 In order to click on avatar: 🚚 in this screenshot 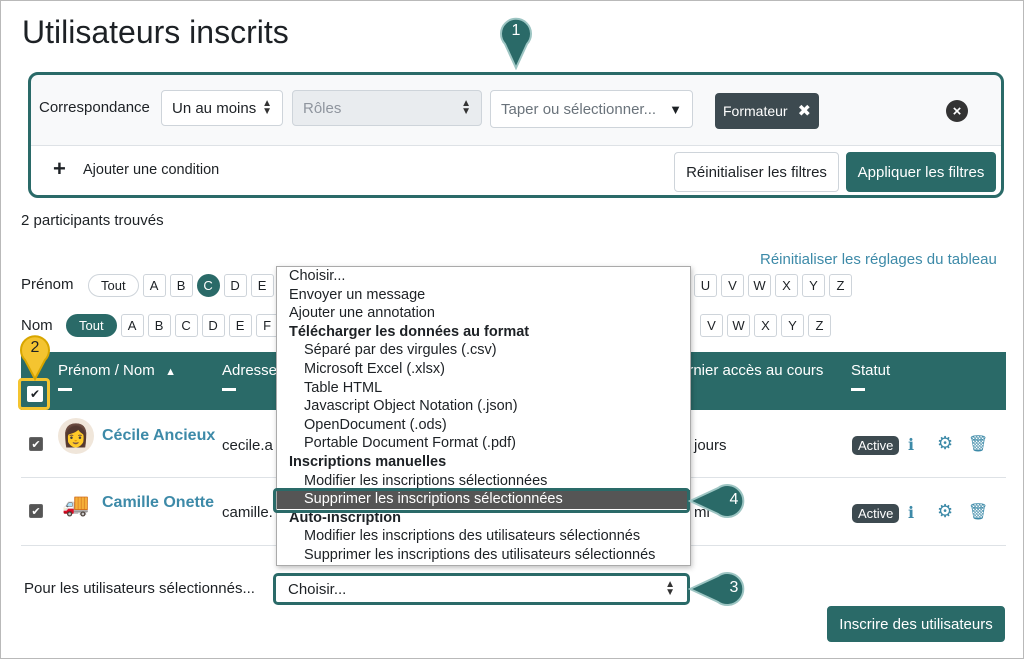, I will do `click(76, 505)`.